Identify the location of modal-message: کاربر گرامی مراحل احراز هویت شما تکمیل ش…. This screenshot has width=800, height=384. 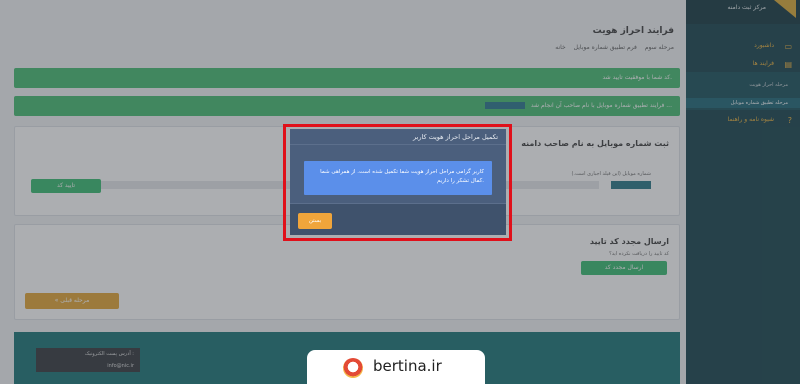
(398, 178).